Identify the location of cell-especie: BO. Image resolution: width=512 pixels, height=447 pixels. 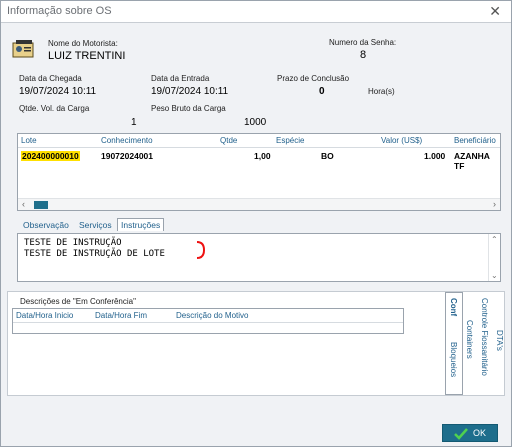
(327, 156).